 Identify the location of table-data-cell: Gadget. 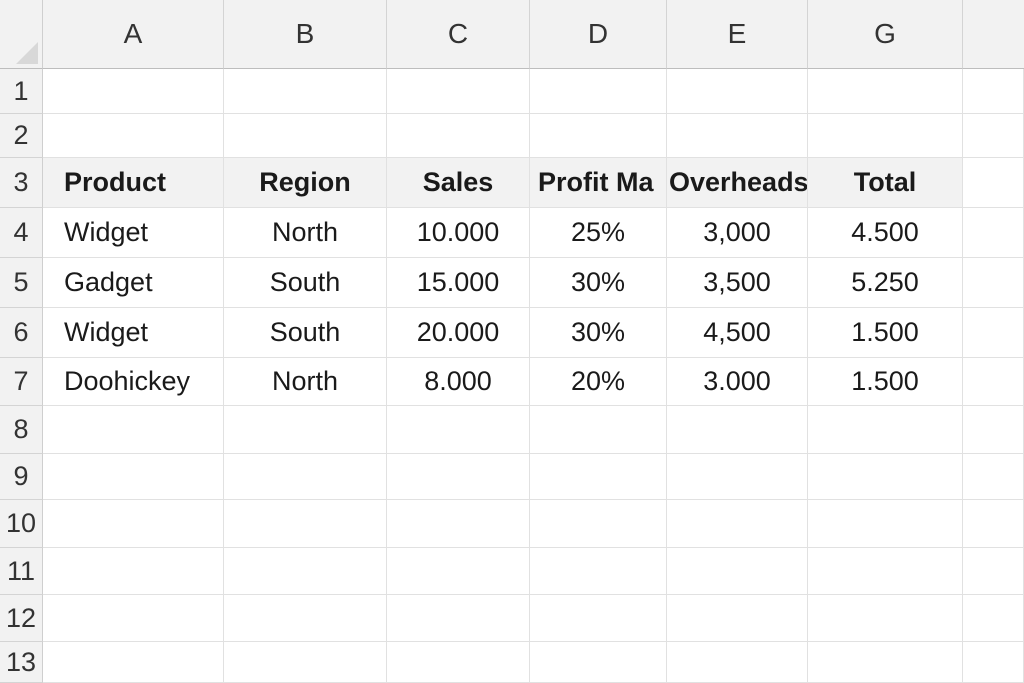
(133, 283).